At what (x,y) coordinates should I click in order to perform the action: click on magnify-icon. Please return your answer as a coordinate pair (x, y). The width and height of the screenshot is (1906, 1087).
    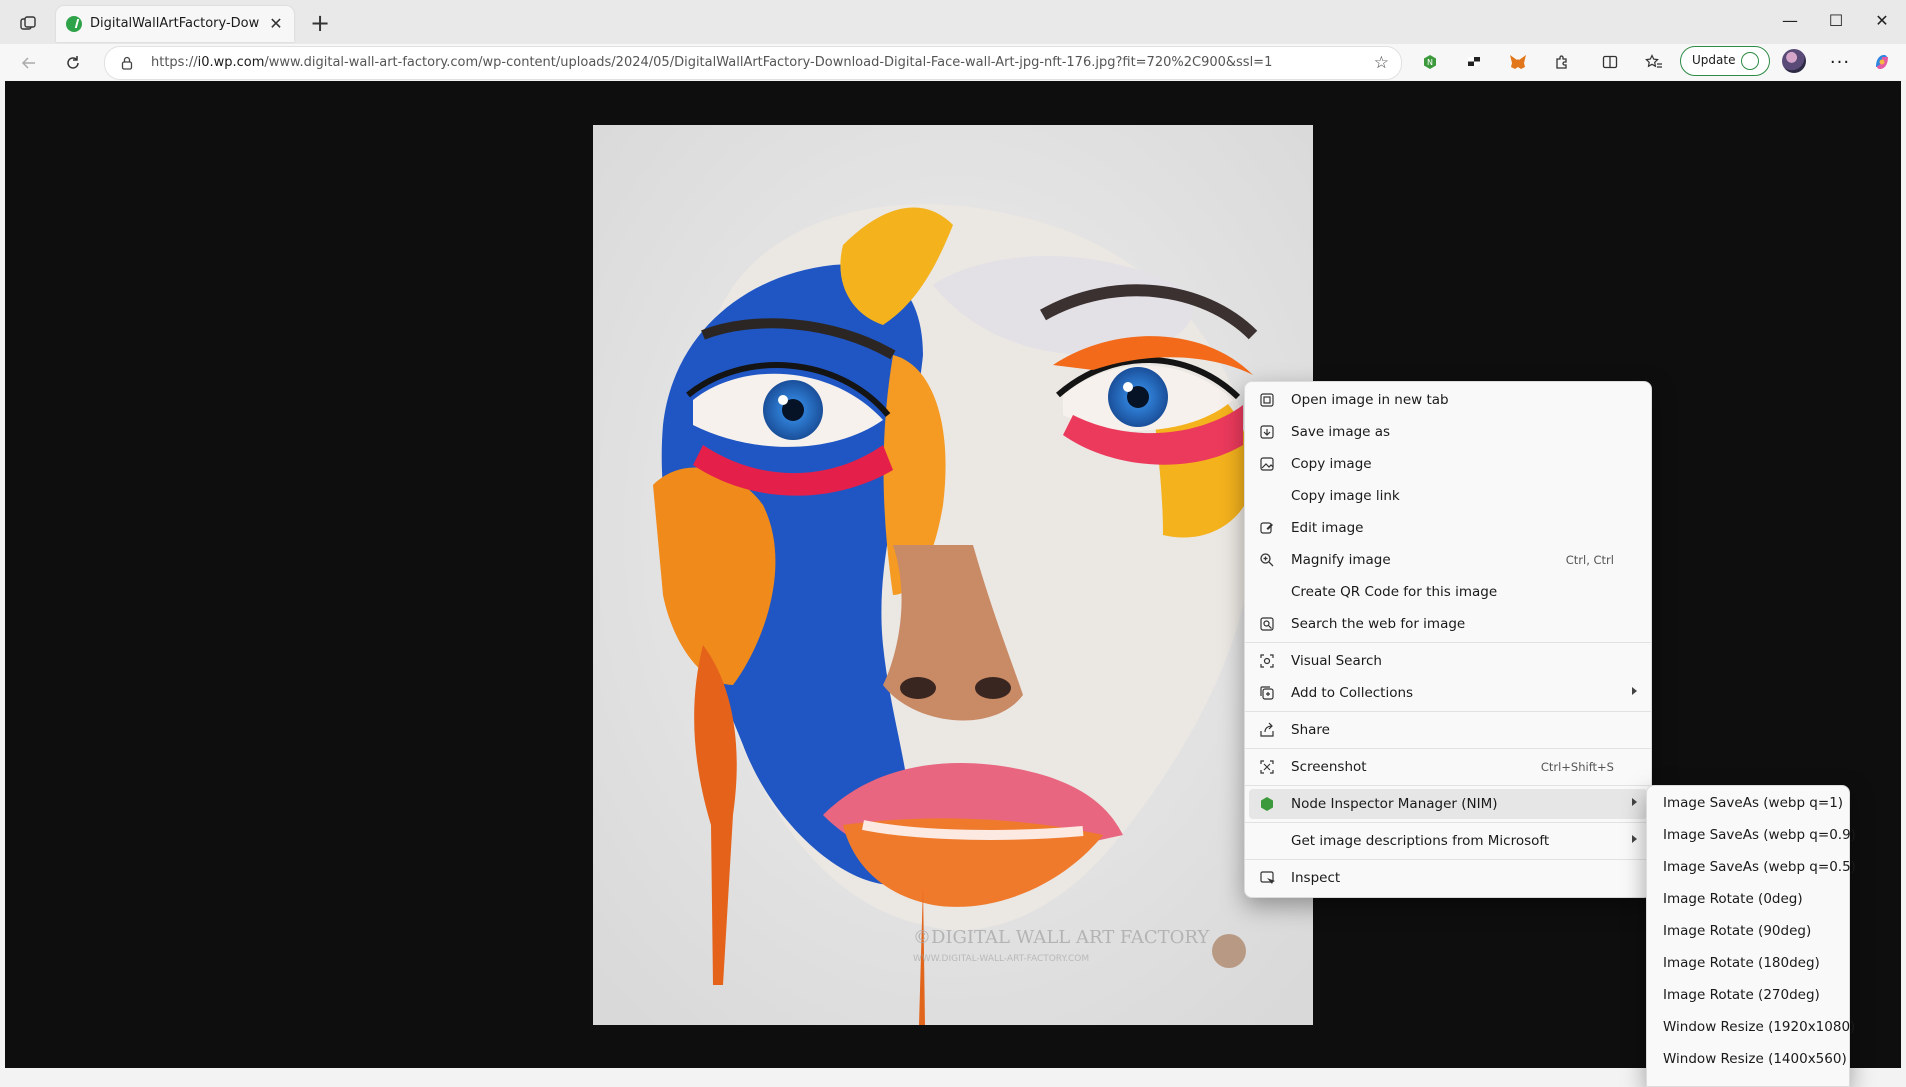
    Looking at the image, I should click on (1267, 560).